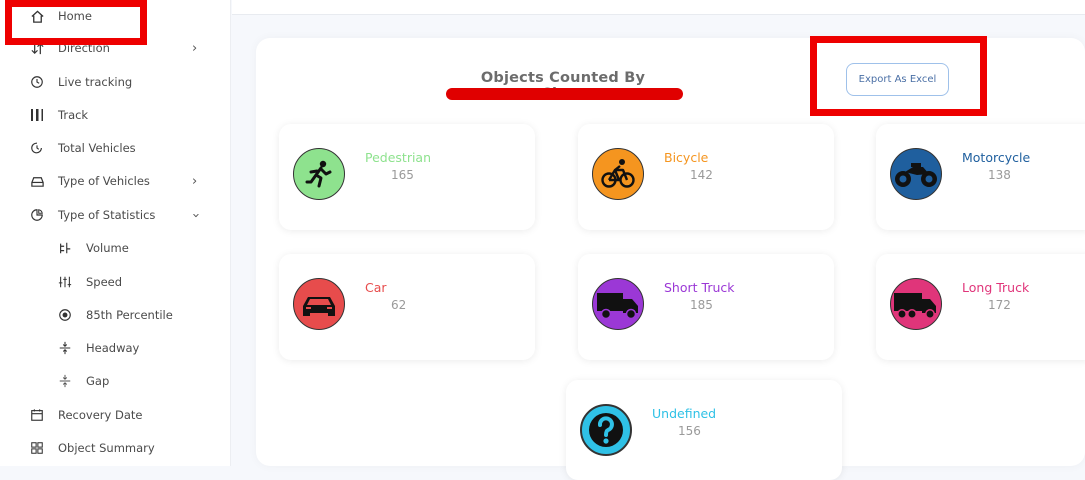  Describe the element at coordinates (689, 431) in the screenshot. I see `class-count: 156` at that location.